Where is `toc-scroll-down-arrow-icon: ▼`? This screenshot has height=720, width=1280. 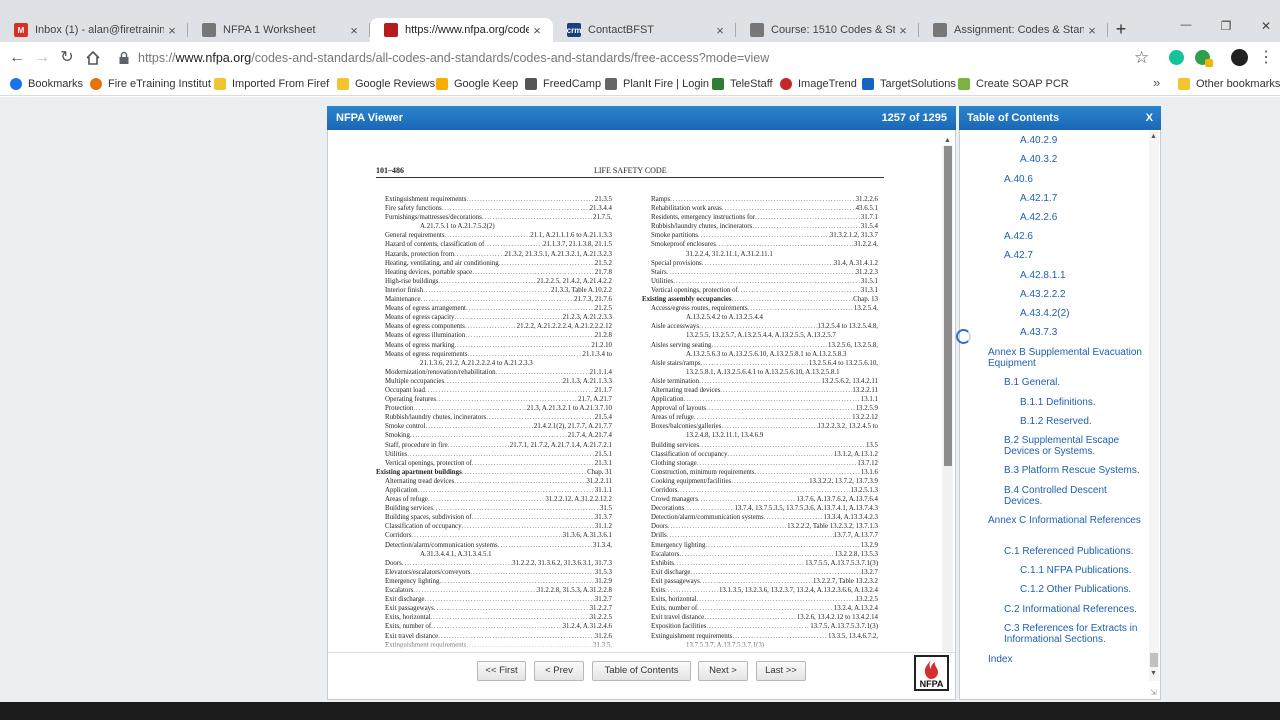
toc-scroll-down-arrow-icon: ▼ is located at coordinates (1153, 673).